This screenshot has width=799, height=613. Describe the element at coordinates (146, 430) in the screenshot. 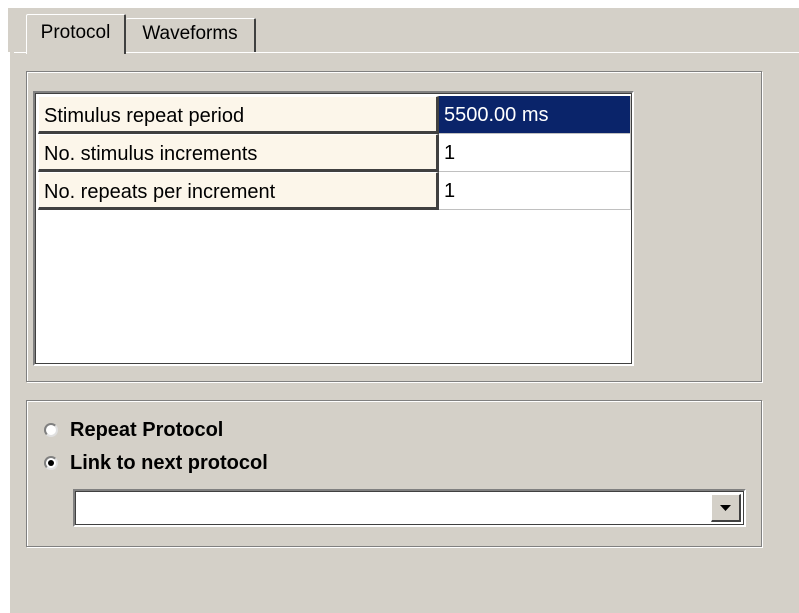

I see `repeat-protocol-label: Repeat Protocol` at that location.